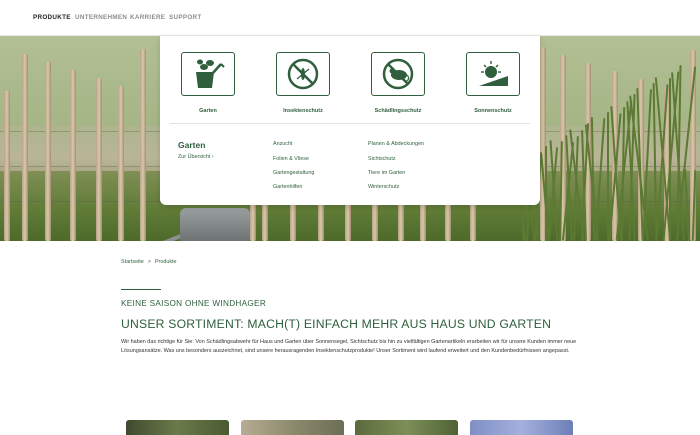 This screenshot has height=435, width=700. What do you see at coordinates (398, 74) in the screenshot?
I see `no-mouse-icon` at bounding box center [398, 74].